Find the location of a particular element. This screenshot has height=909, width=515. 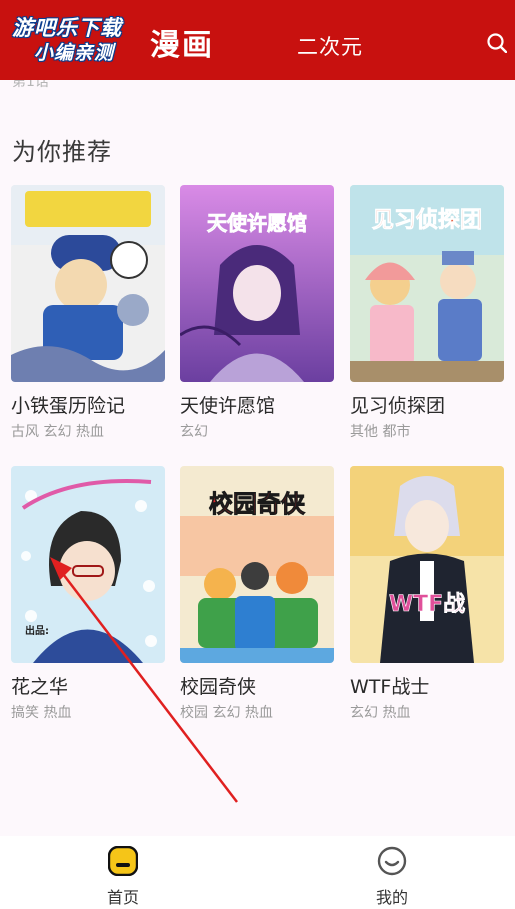

comic-card: 出品: 花之华 搞笑 热血 is located at coordinates (88, 594).